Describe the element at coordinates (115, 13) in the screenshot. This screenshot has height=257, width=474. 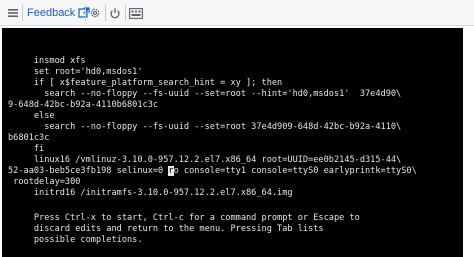
I see `power-icon` at that location.